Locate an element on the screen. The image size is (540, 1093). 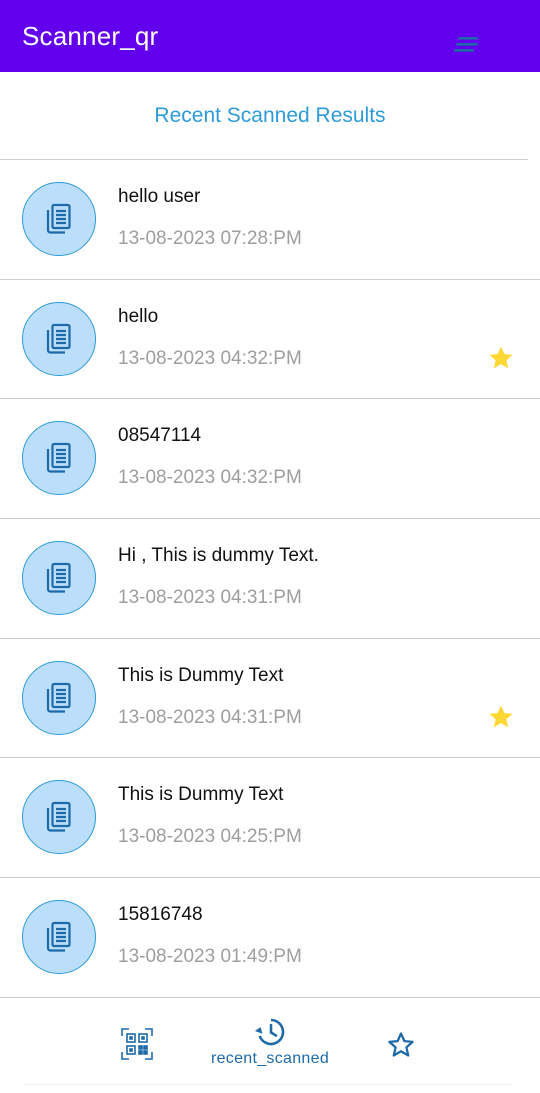
results-header: Recent Scanned Results is located at coordinates (270, 116).